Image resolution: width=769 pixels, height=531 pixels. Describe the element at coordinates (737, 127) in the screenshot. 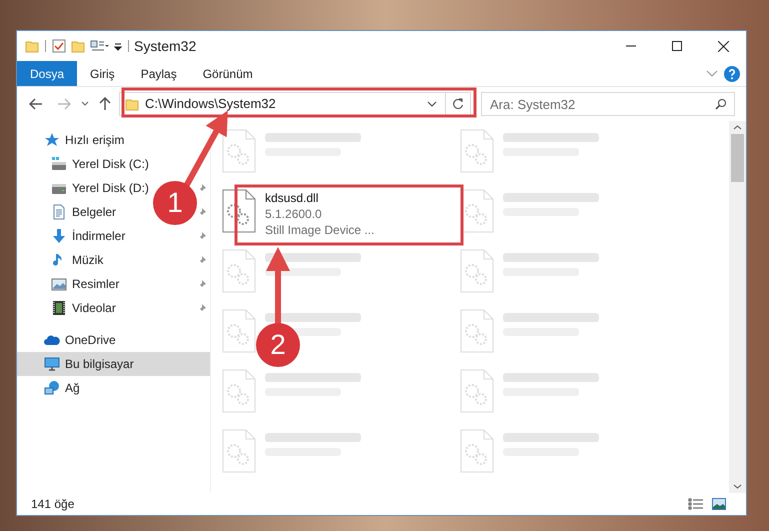

I see `scroll-up-icon` at that location.